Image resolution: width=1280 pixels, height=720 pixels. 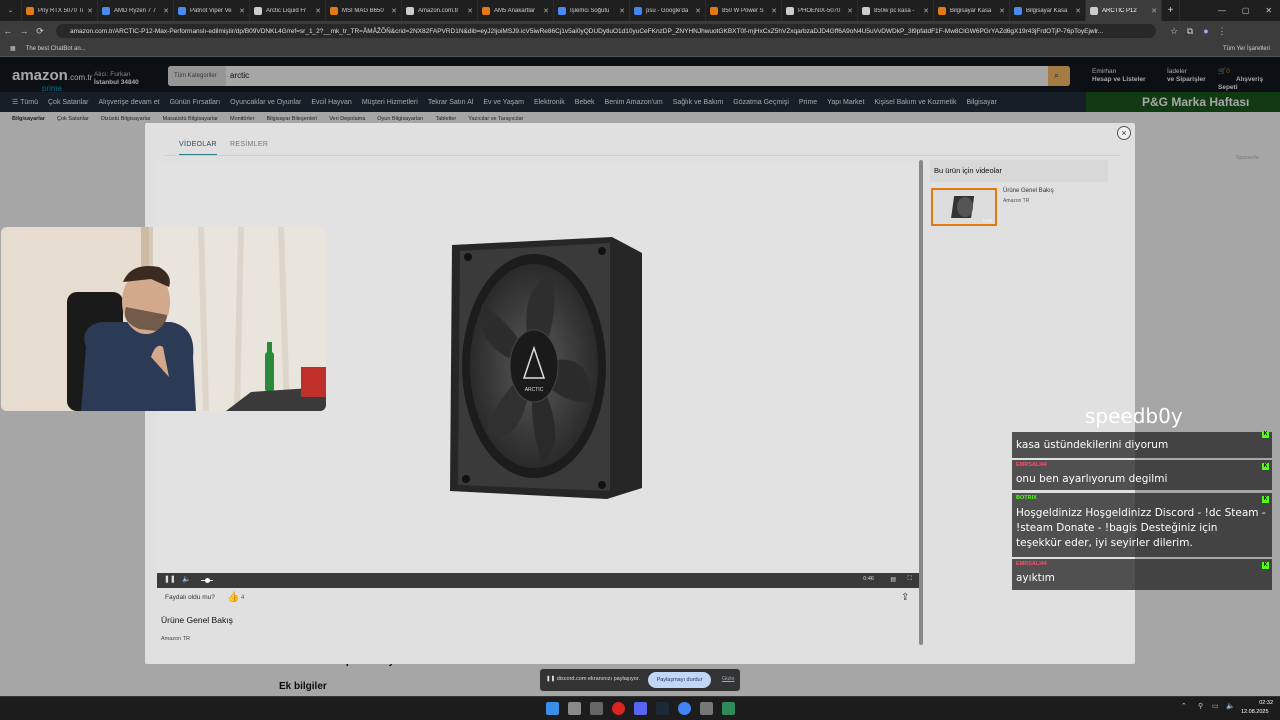 I want to click on browser-tab: PHOENIX-5070 ✕, so click(x=820, y=10).